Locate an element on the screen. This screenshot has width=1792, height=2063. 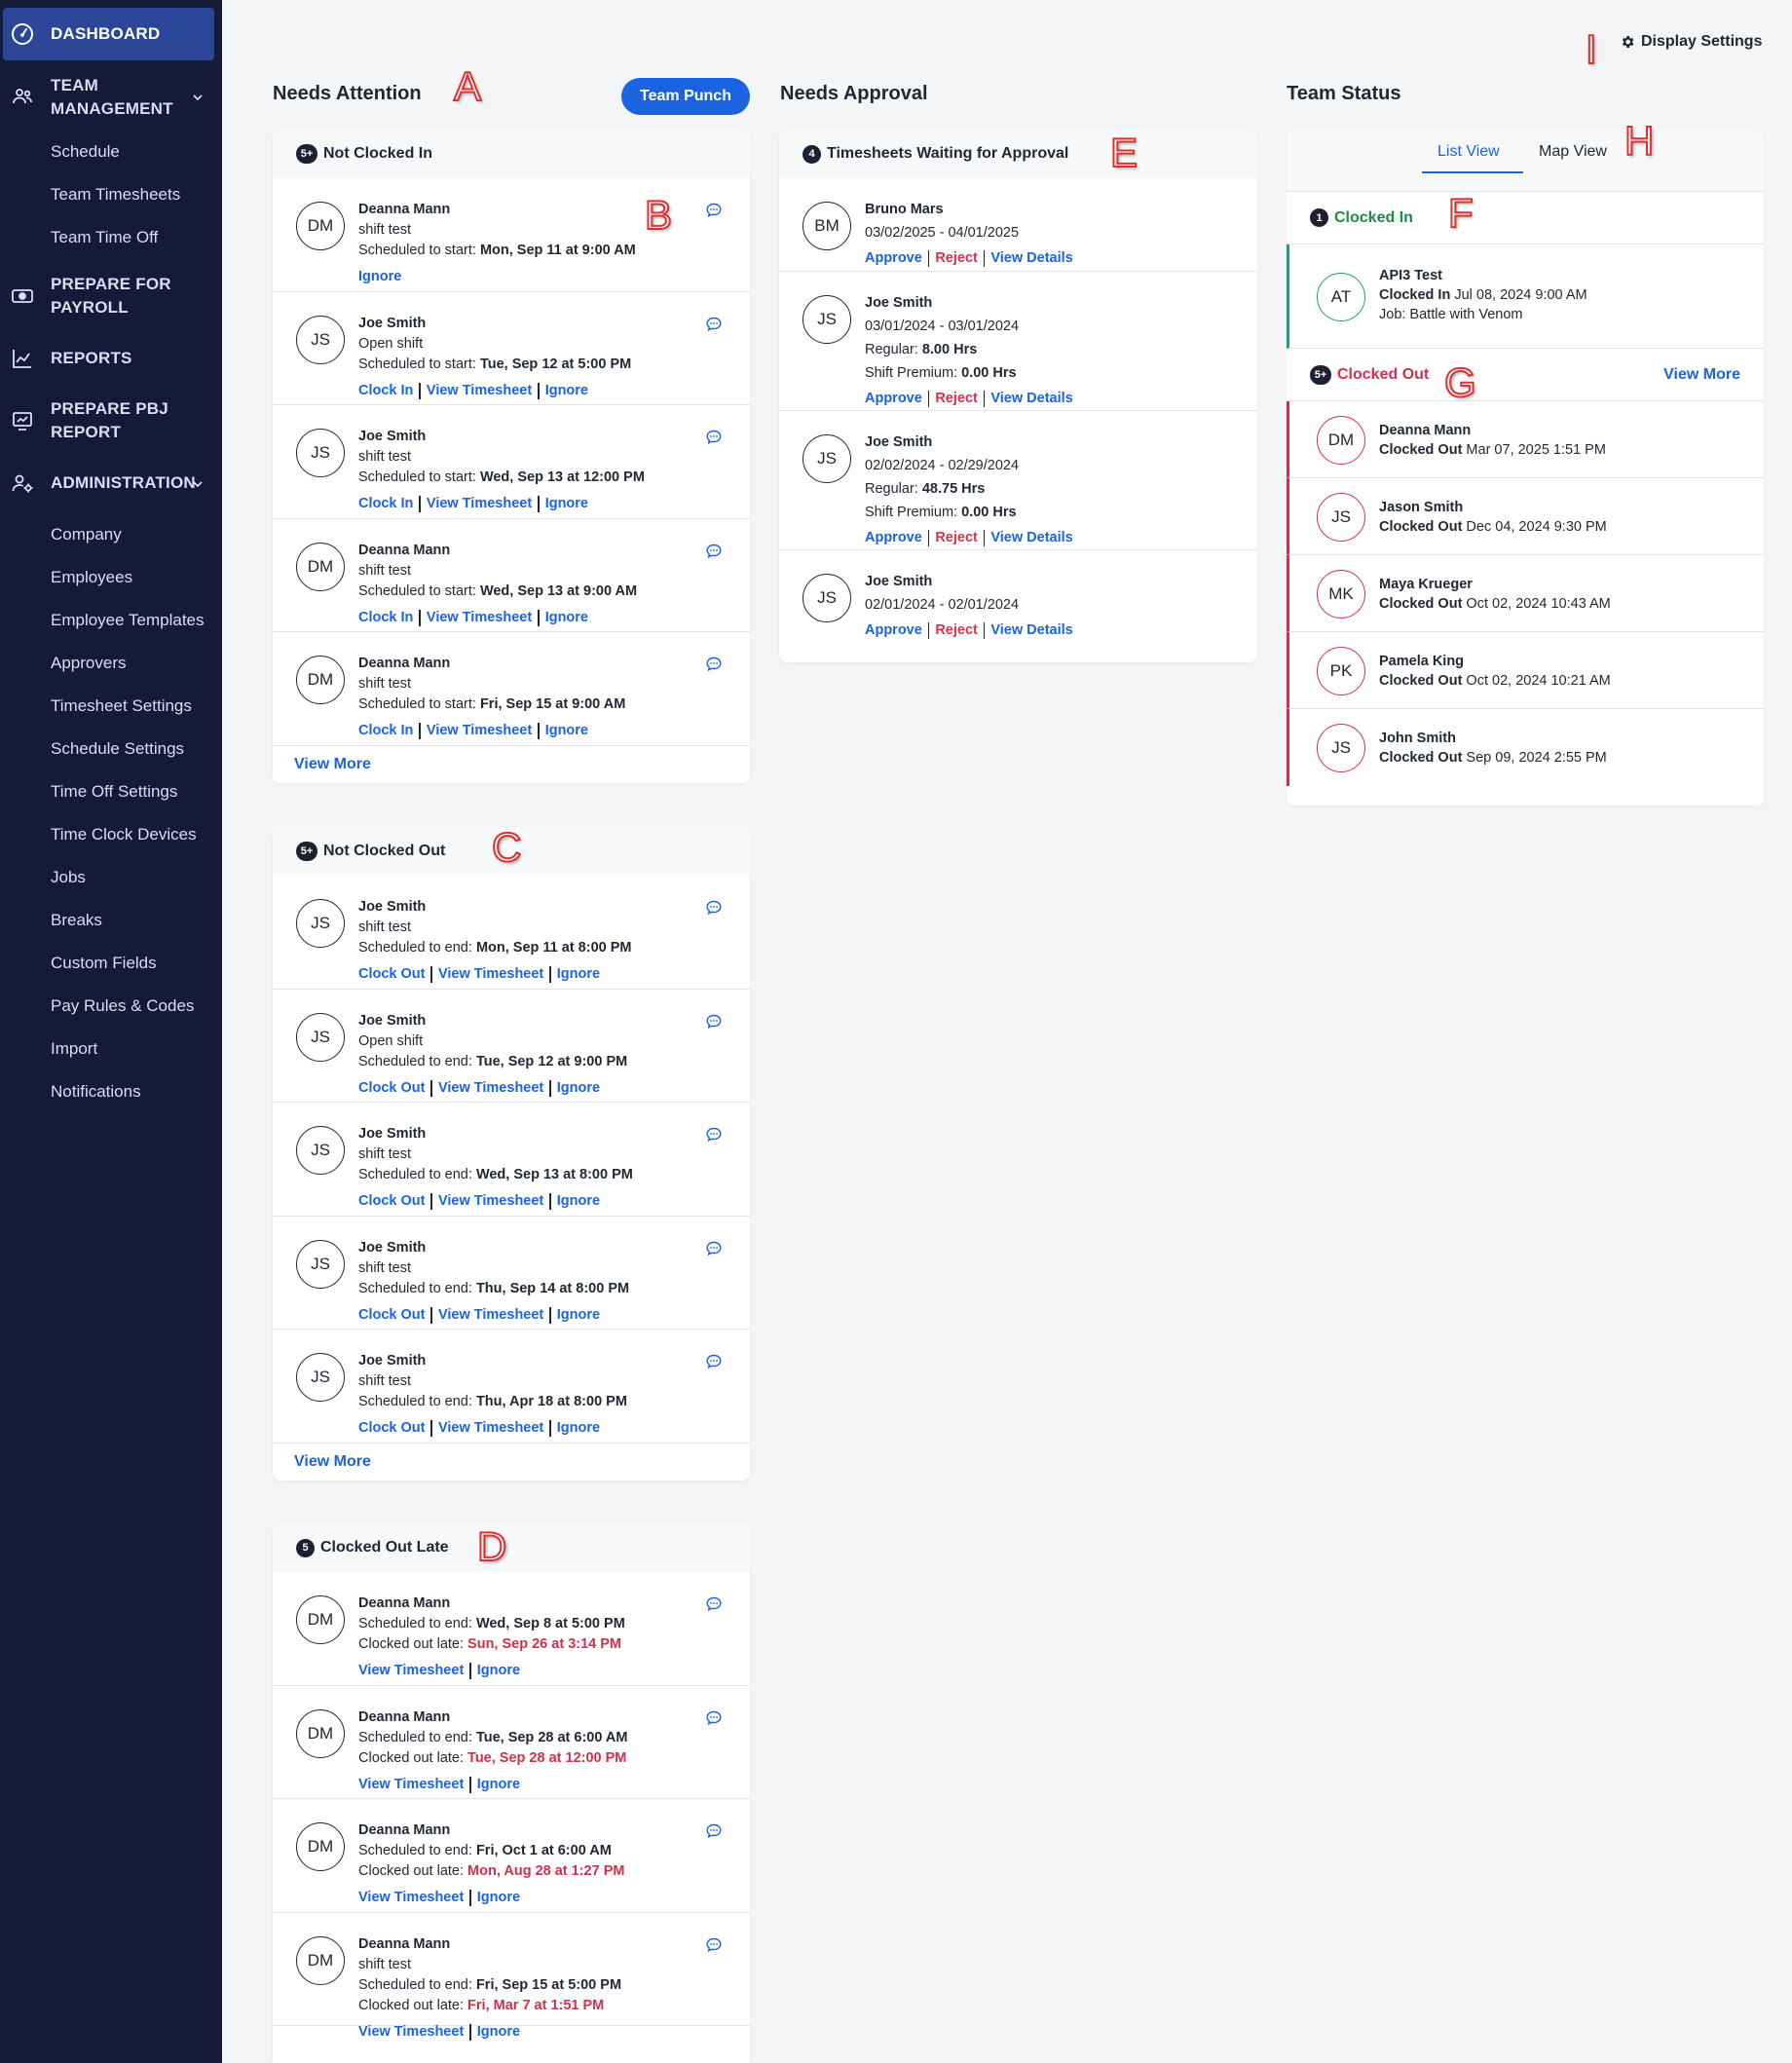
sidebar-admin-item: Pay Rules & Codes is located at coordinates (122, 1006).